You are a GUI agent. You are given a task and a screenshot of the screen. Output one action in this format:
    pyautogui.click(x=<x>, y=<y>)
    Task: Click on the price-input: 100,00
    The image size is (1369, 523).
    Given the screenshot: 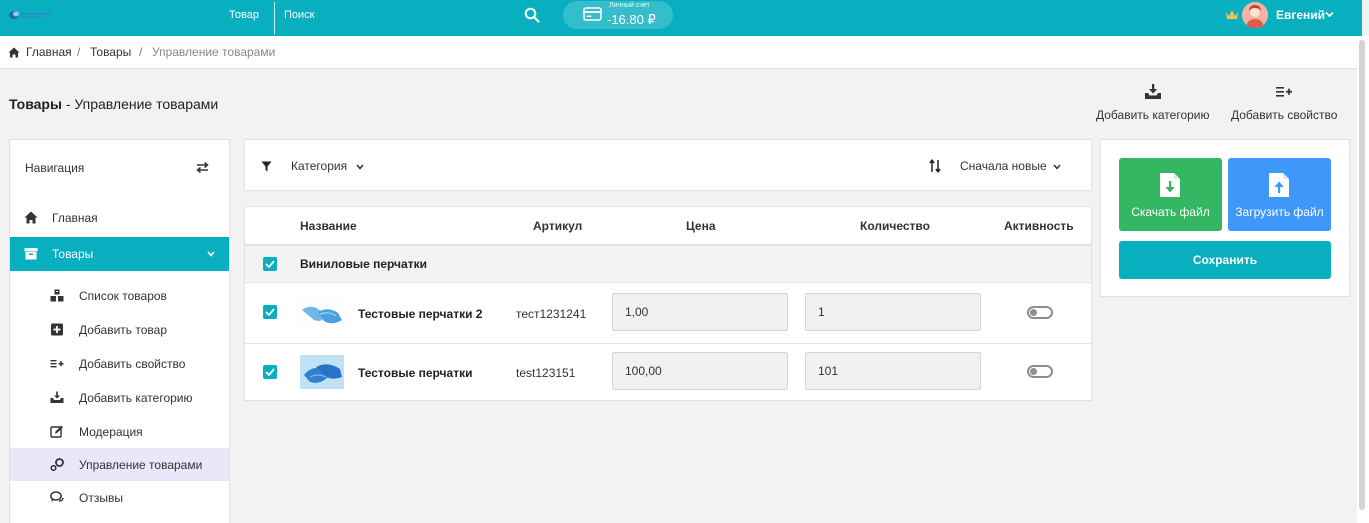 What is the action you would take?
    pyautogui.click(x=700, y=371)
    